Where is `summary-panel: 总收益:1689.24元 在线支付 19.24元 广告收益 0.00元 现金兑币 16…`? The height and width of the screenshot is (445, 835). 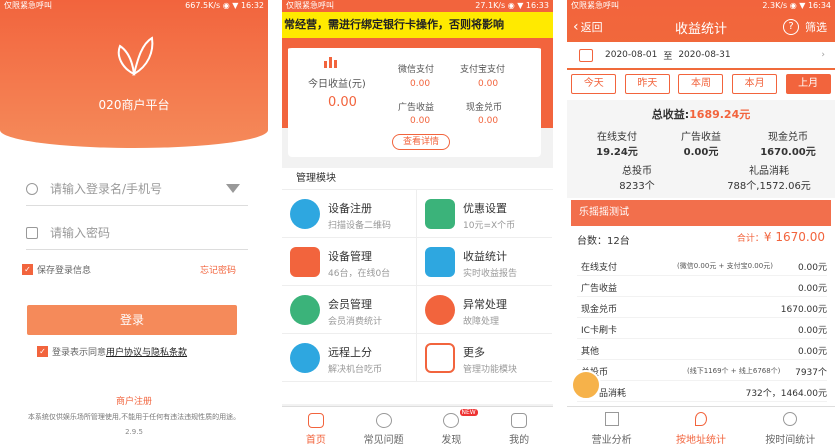
summary-panel: 总收益:1689.24元 在线支付 19.24元 广告收益 0.00元 现金兑币 16… is located at coordinates (701, 149).